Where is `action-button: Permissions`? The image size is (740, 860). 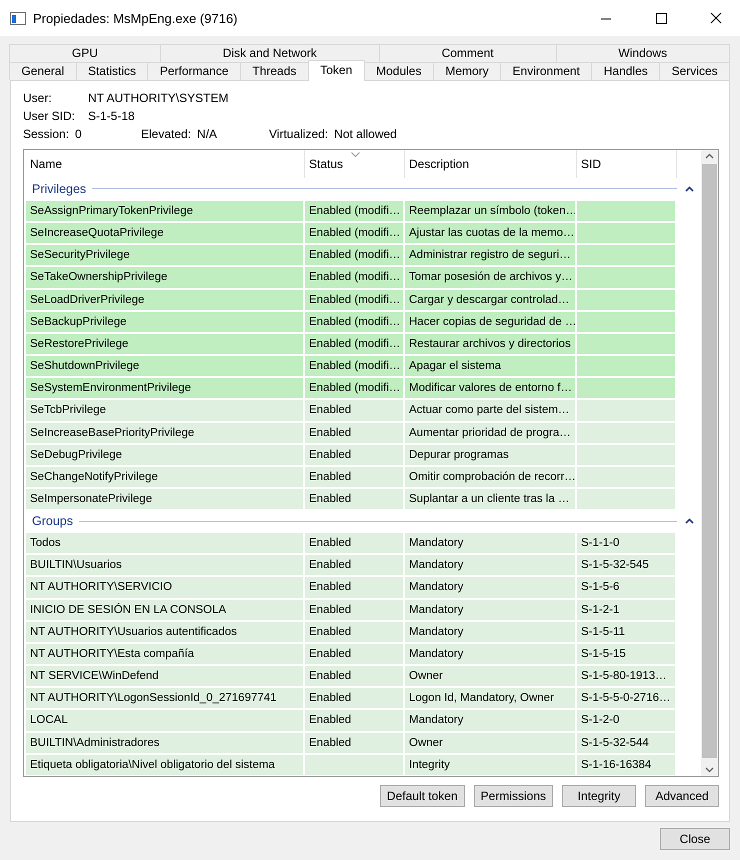
action-button: Permissions is located at coordinates (513, 796).